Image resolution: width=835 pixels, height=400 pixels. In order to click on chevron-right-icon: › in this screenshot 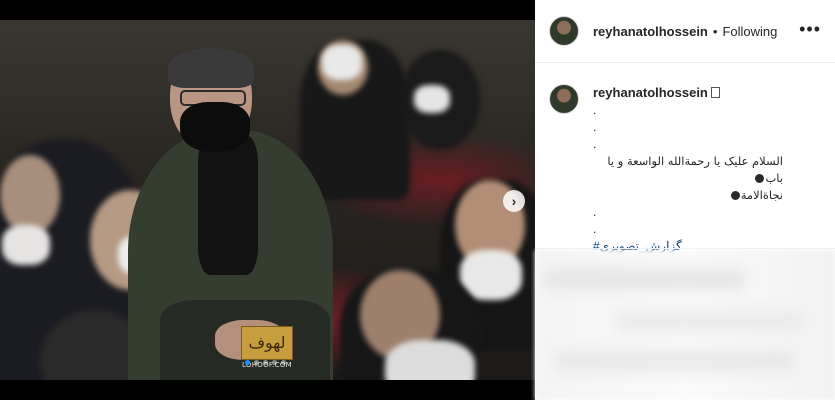, I will do `click(514, 201)`.